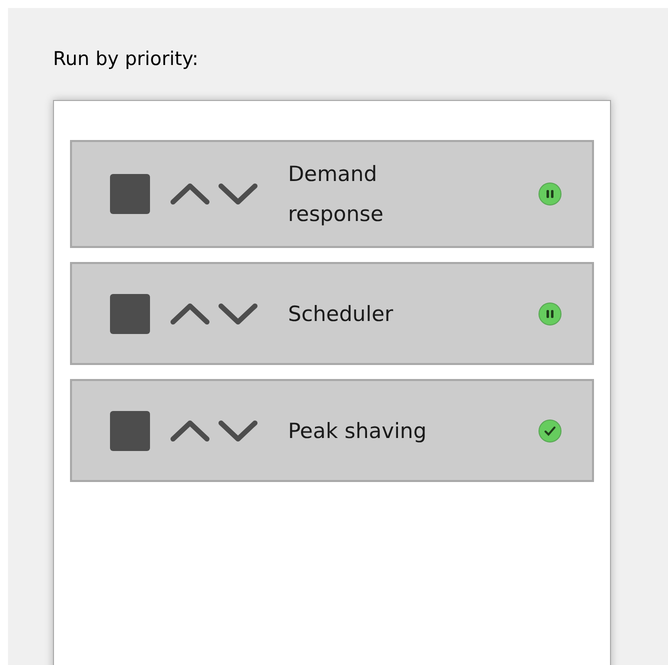  What do you see at coordinates (341, 314) in the screenshot?
I see `task-name: Scheduler` at bounding box center [341, 314].